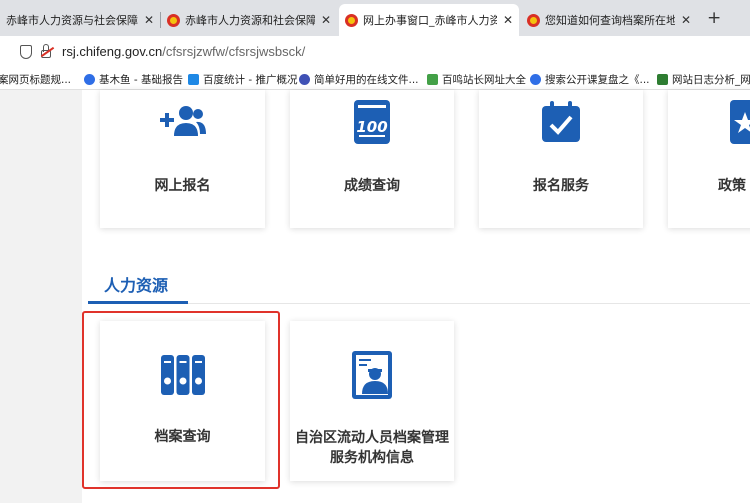 This screenshot has width=750, height=503. What do you see at coordinates (709, 159) in the screenshot?
I see `card-policy: 政策` at bounding box center [709, 159].